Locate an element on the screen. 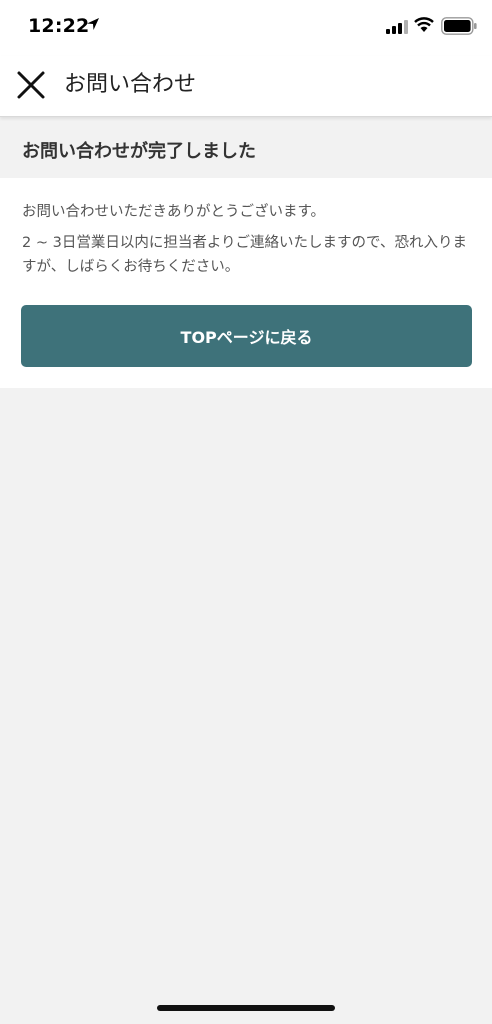 The width and height of the screenshot is (492, 1024). battery-icon is located at coordinates (459, 26).